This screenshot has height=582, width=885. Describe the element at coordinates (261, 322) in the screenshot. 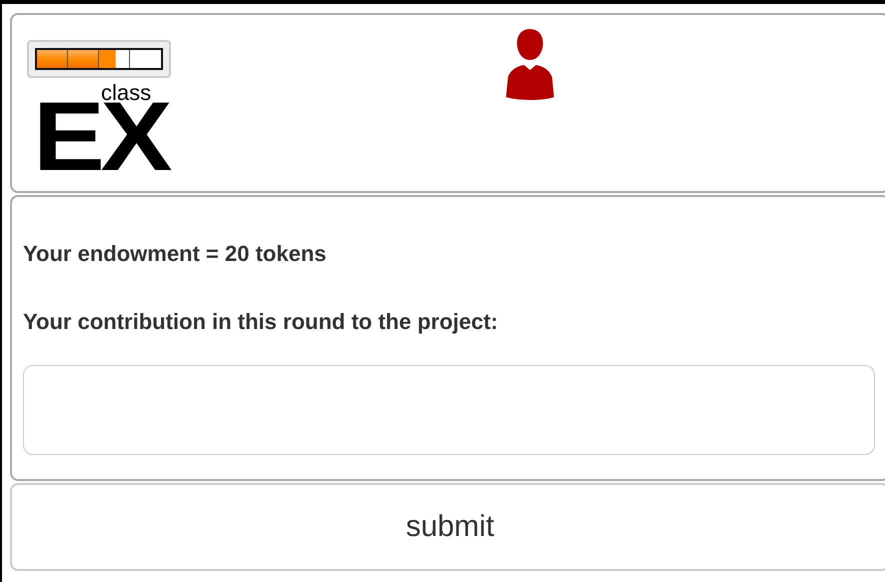

I see `contribution-label: Your contribution in this round to the project:` at that location.